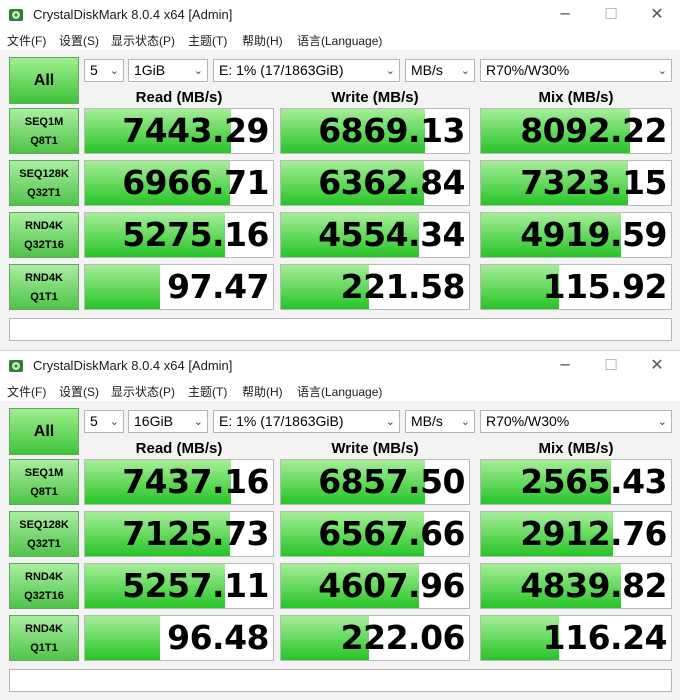 The height and width of the screenshot is (700, 680). What do you see at coordinates (150, 70) in the screenshot?
I see `size-value: 1GiB` at bounding box center [150, 70].